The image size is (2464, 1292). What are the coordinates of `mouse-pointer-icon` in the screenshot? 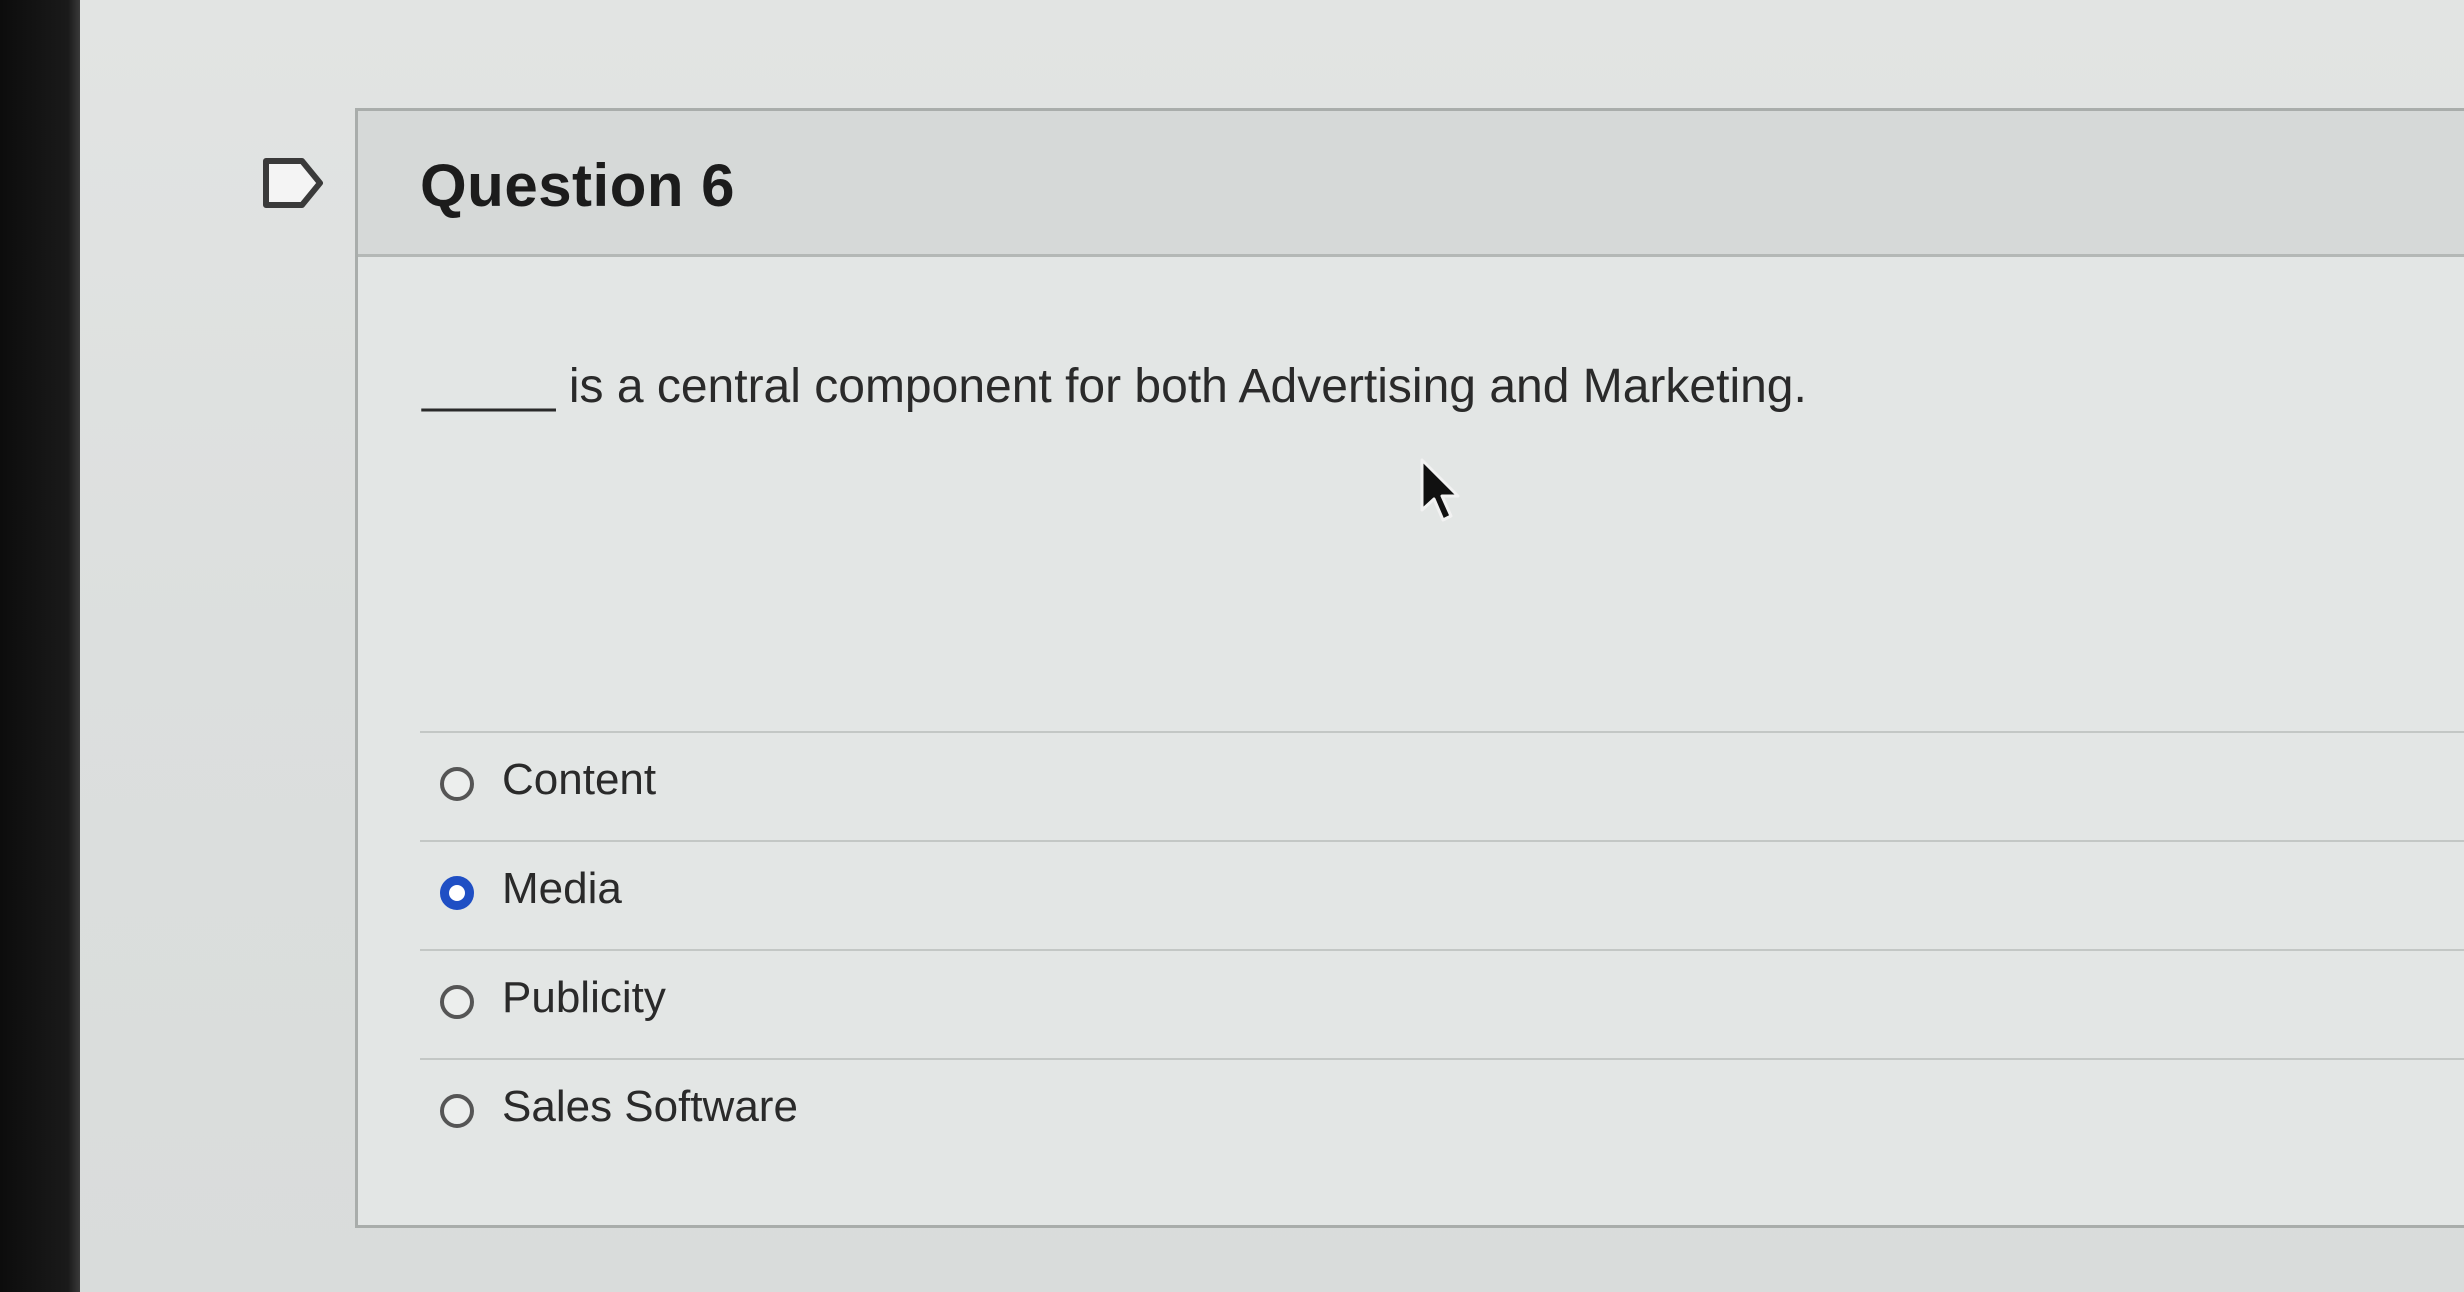 It's located at (1440, 490).